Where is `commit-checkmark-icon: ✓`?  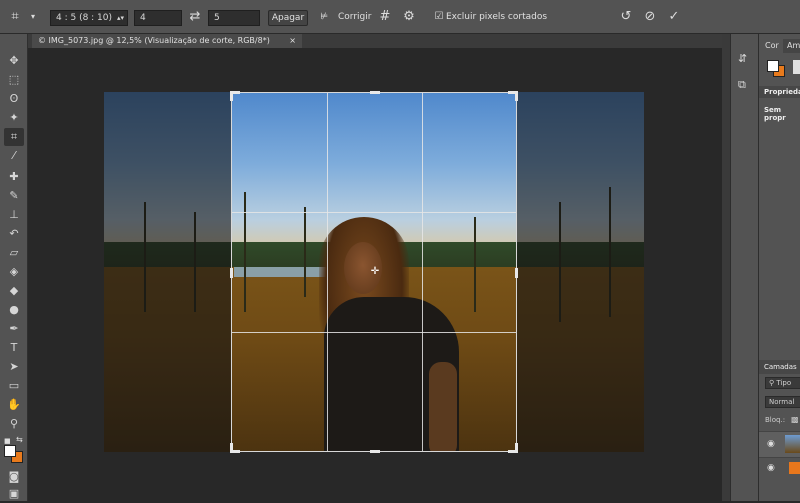
commit-checkmark-icon: ✓ is located at coordinates (674, 17).